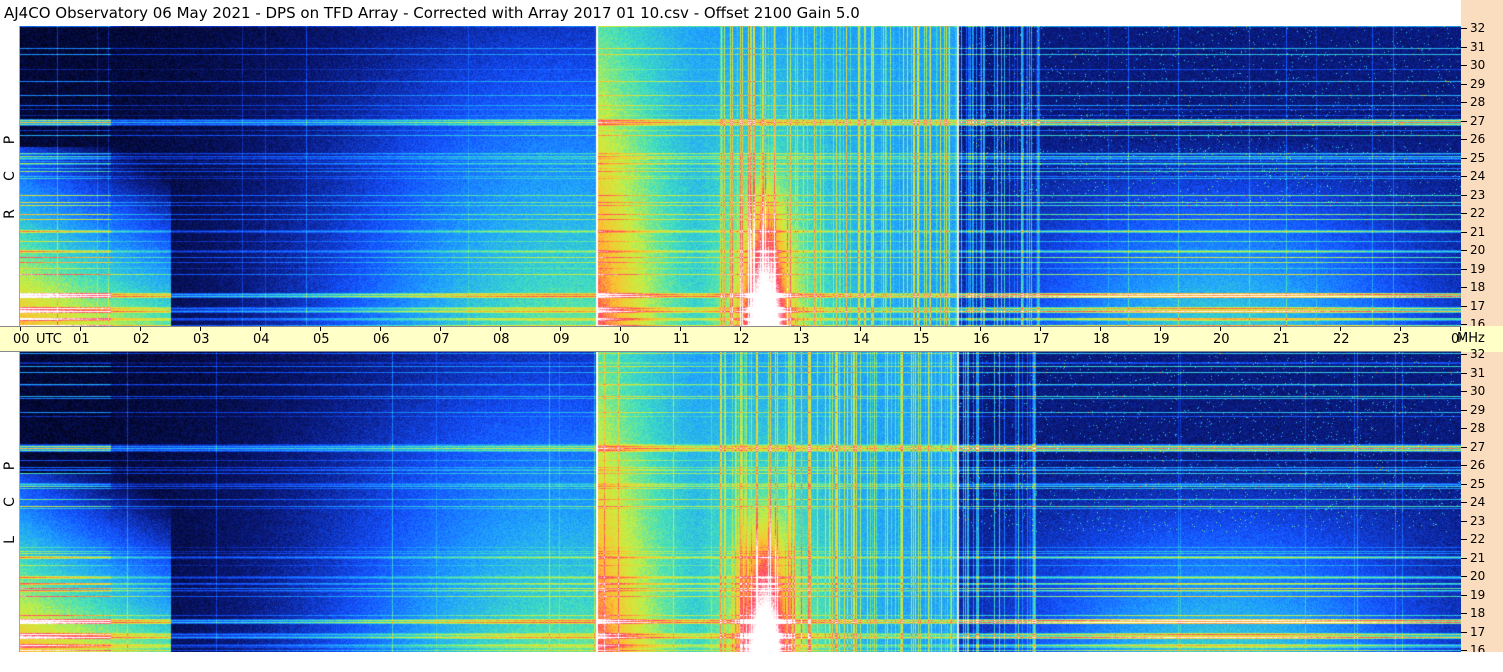 The width and height of the screenshot is (1503, 672). I want to click on pol-letter-c: C, so click(10, 176).